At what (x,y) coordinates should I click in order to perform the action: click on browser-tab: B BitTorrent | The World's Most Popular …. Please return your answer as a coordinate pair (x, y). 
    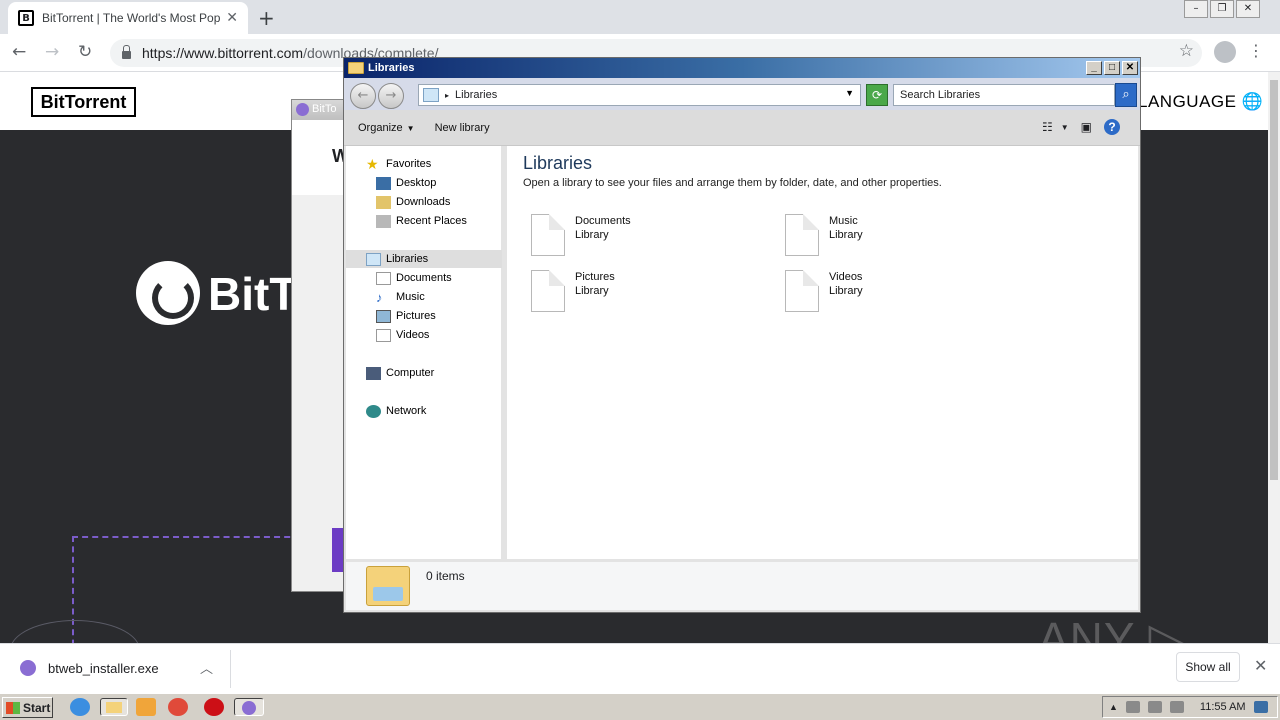
    Looking at the image, I should click on (128, 18).